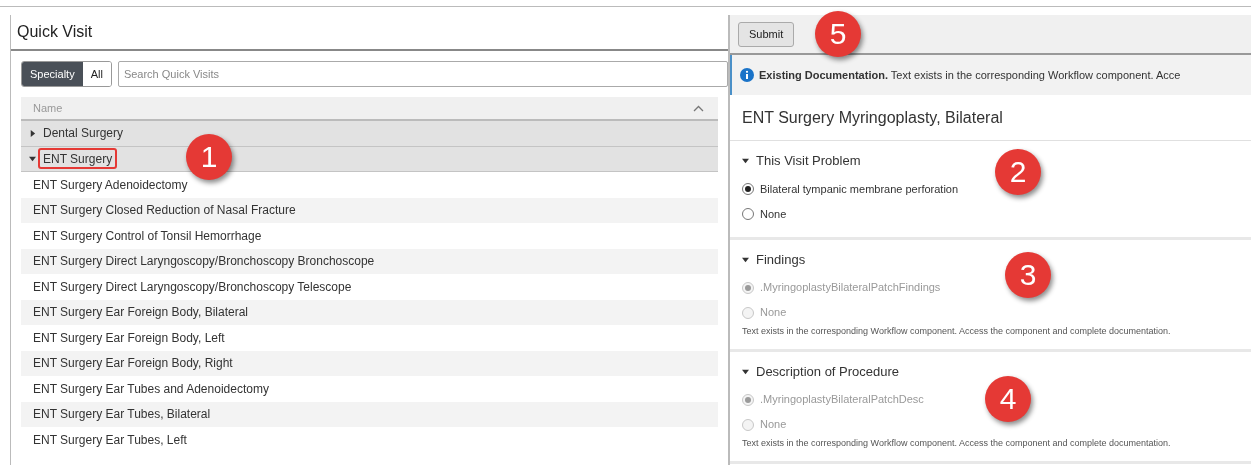 The width and height of the screenshot is (1251, 465). I want to click on caret-right-icon, so click(32, 133).